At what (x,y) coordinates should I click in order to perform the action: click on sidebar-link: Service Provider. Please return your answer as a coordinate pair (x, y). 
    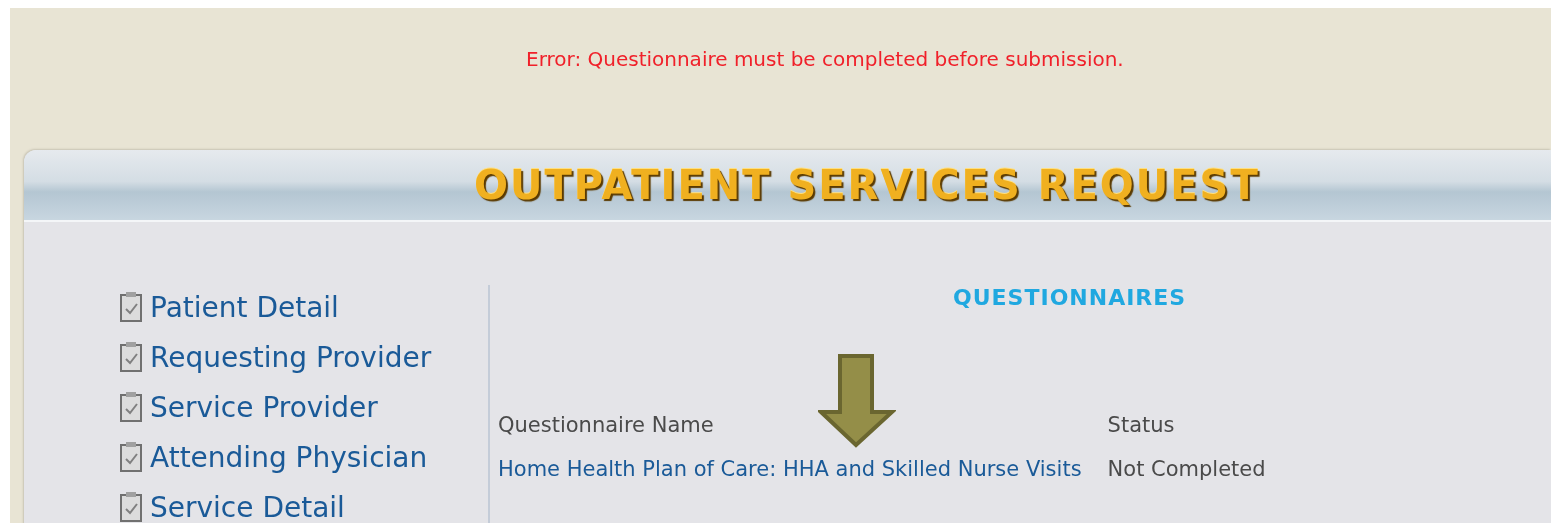
    Looking at the image, I should click on (303, 407).